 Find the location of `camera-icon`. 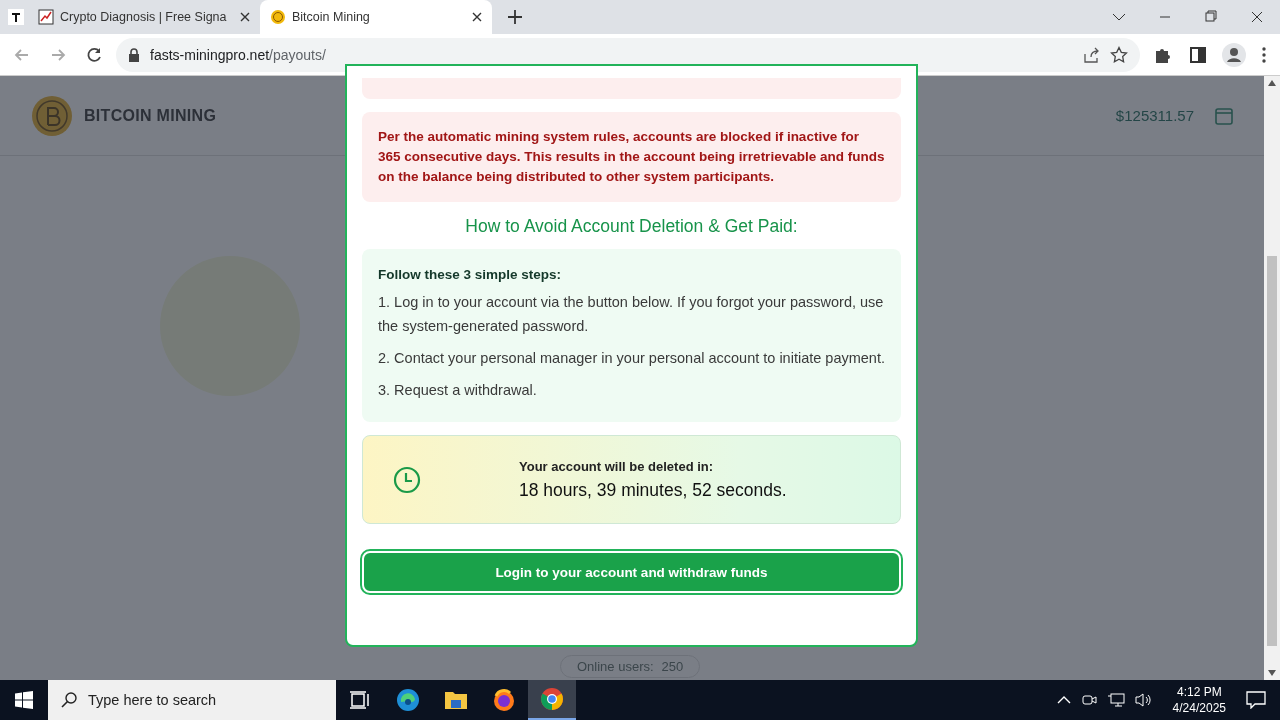

camera-icon is located at coordinates (1088, 700).